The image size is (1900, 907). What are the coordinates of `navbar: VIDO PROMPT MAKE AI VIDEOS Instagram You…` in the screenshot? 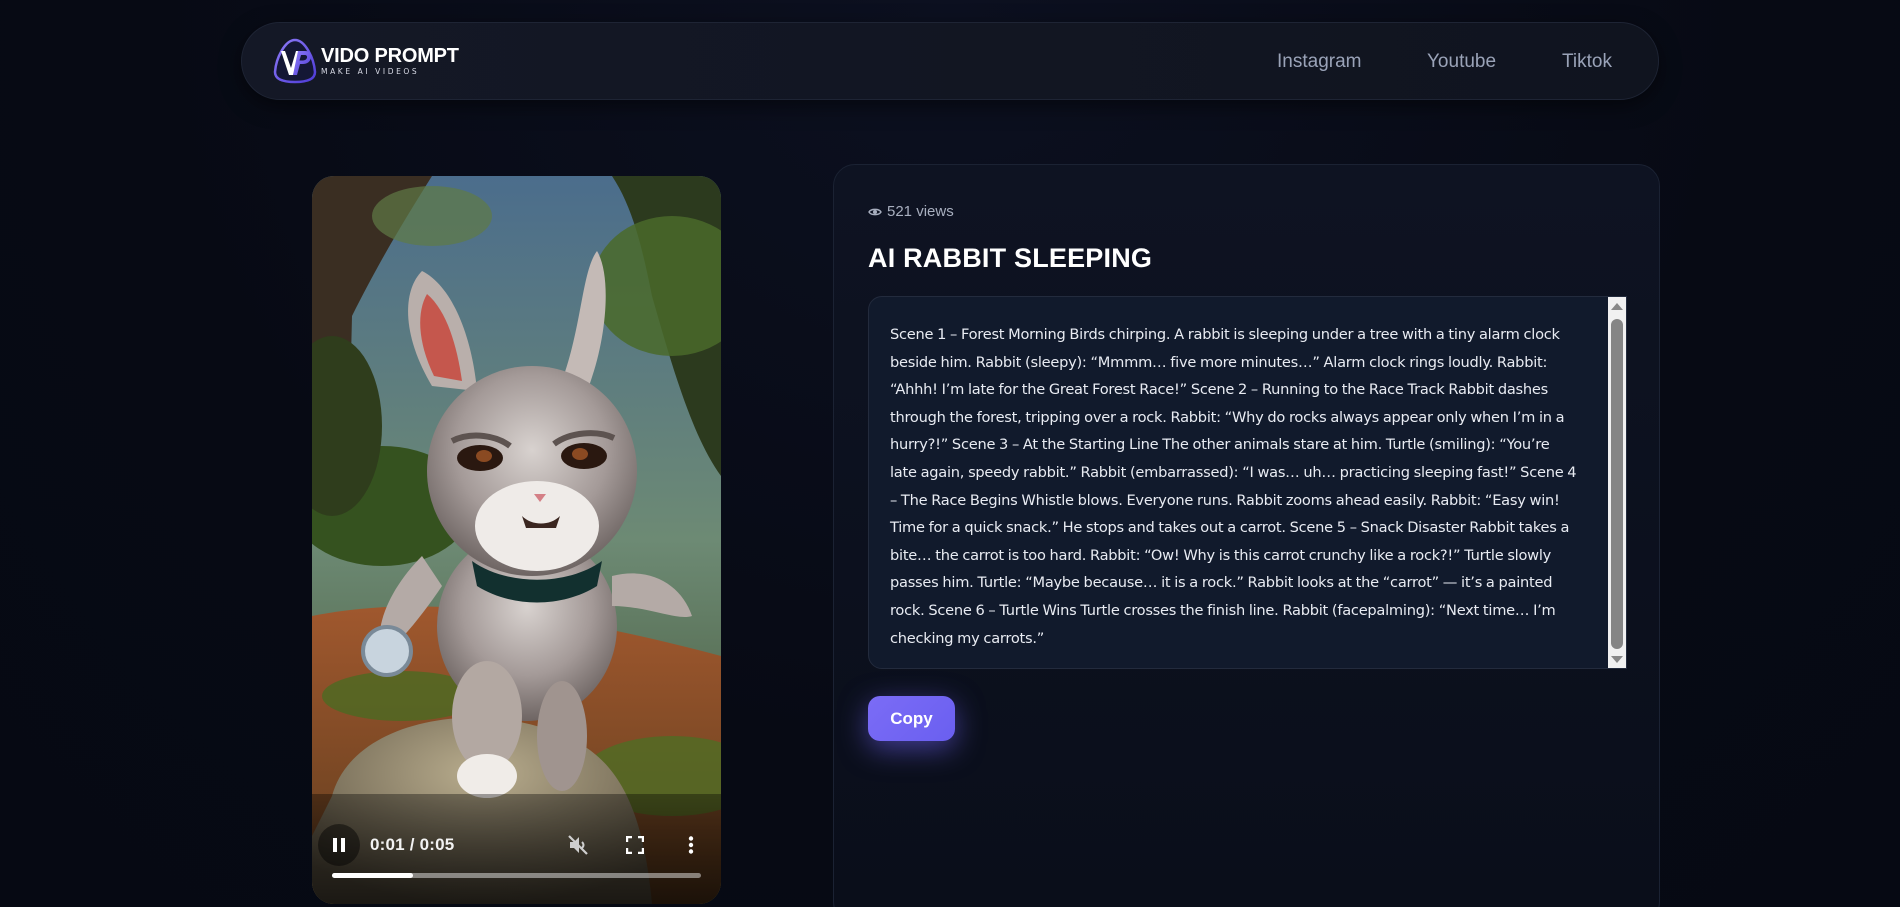 It's located at (950, 61).